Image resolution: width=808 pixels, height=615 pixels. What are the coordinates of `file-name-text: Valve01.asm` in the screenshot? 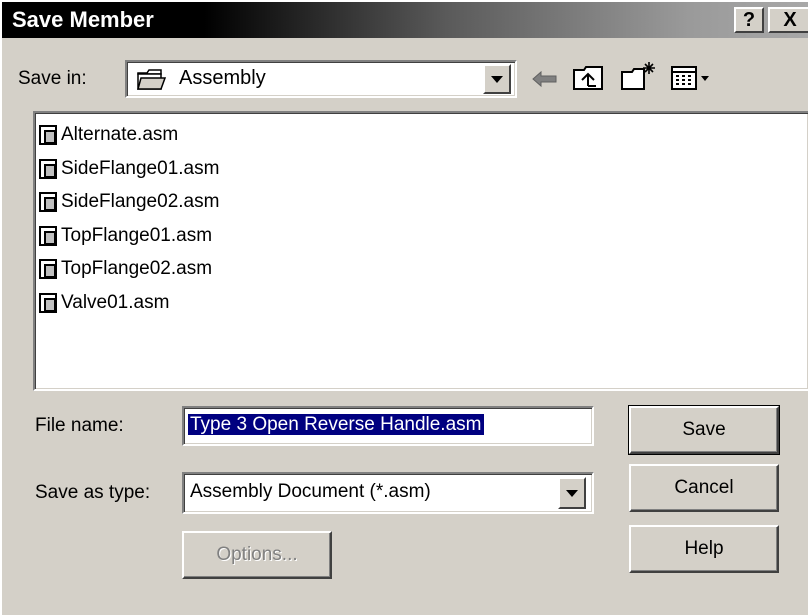 It's located at (115, 302).